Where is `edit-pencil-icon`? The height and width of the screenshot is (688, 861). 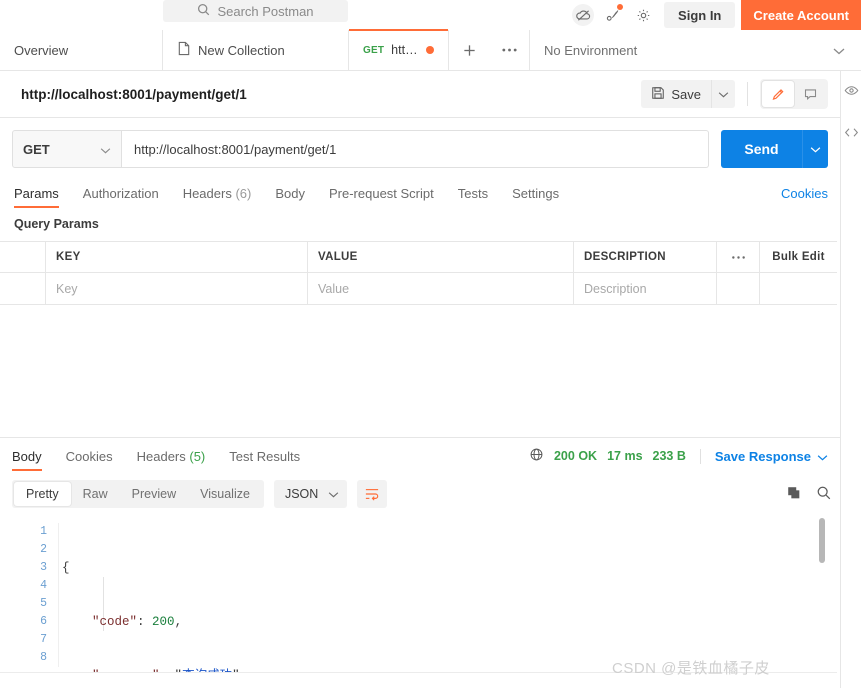
edit-pencil-icon is located at coordinates (778, 94).